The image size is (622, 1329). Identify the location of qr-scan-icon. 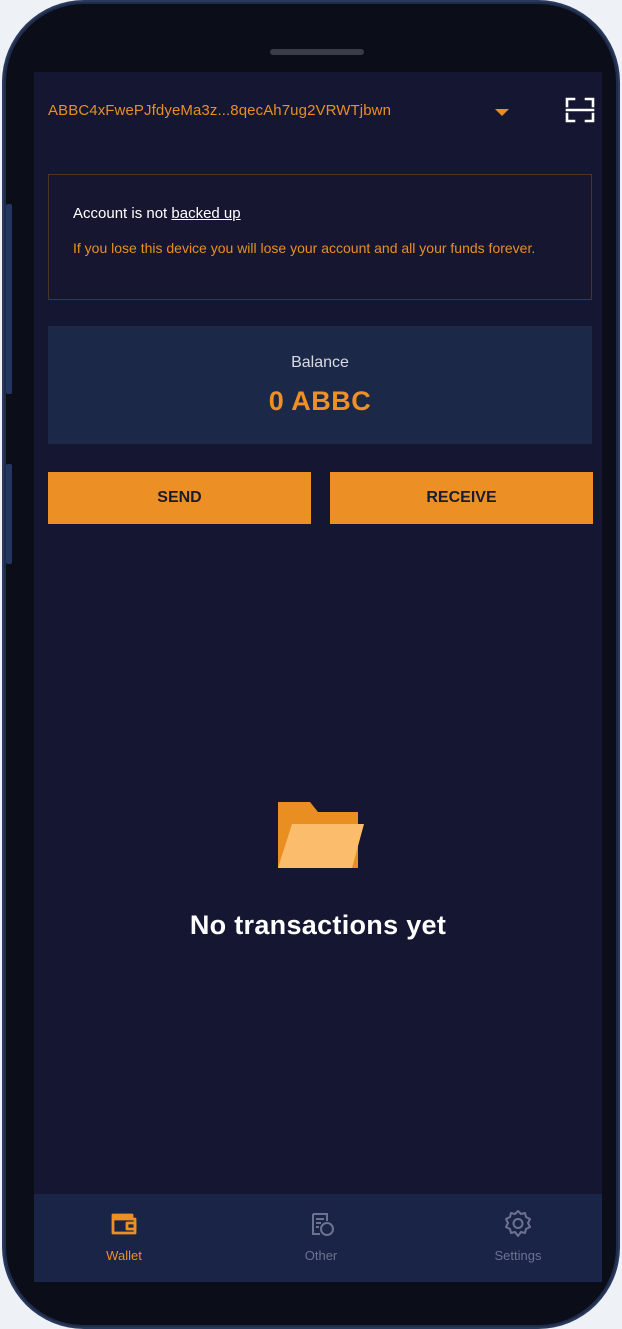
(580, 110).